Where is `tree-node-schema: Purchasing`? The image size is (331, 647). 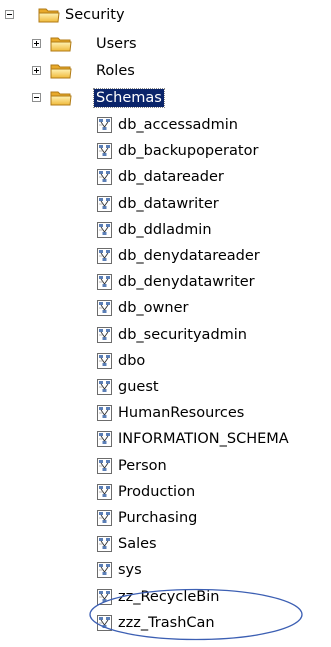 tree-node-schema: Purchasing is located at coordinates (165, 518).